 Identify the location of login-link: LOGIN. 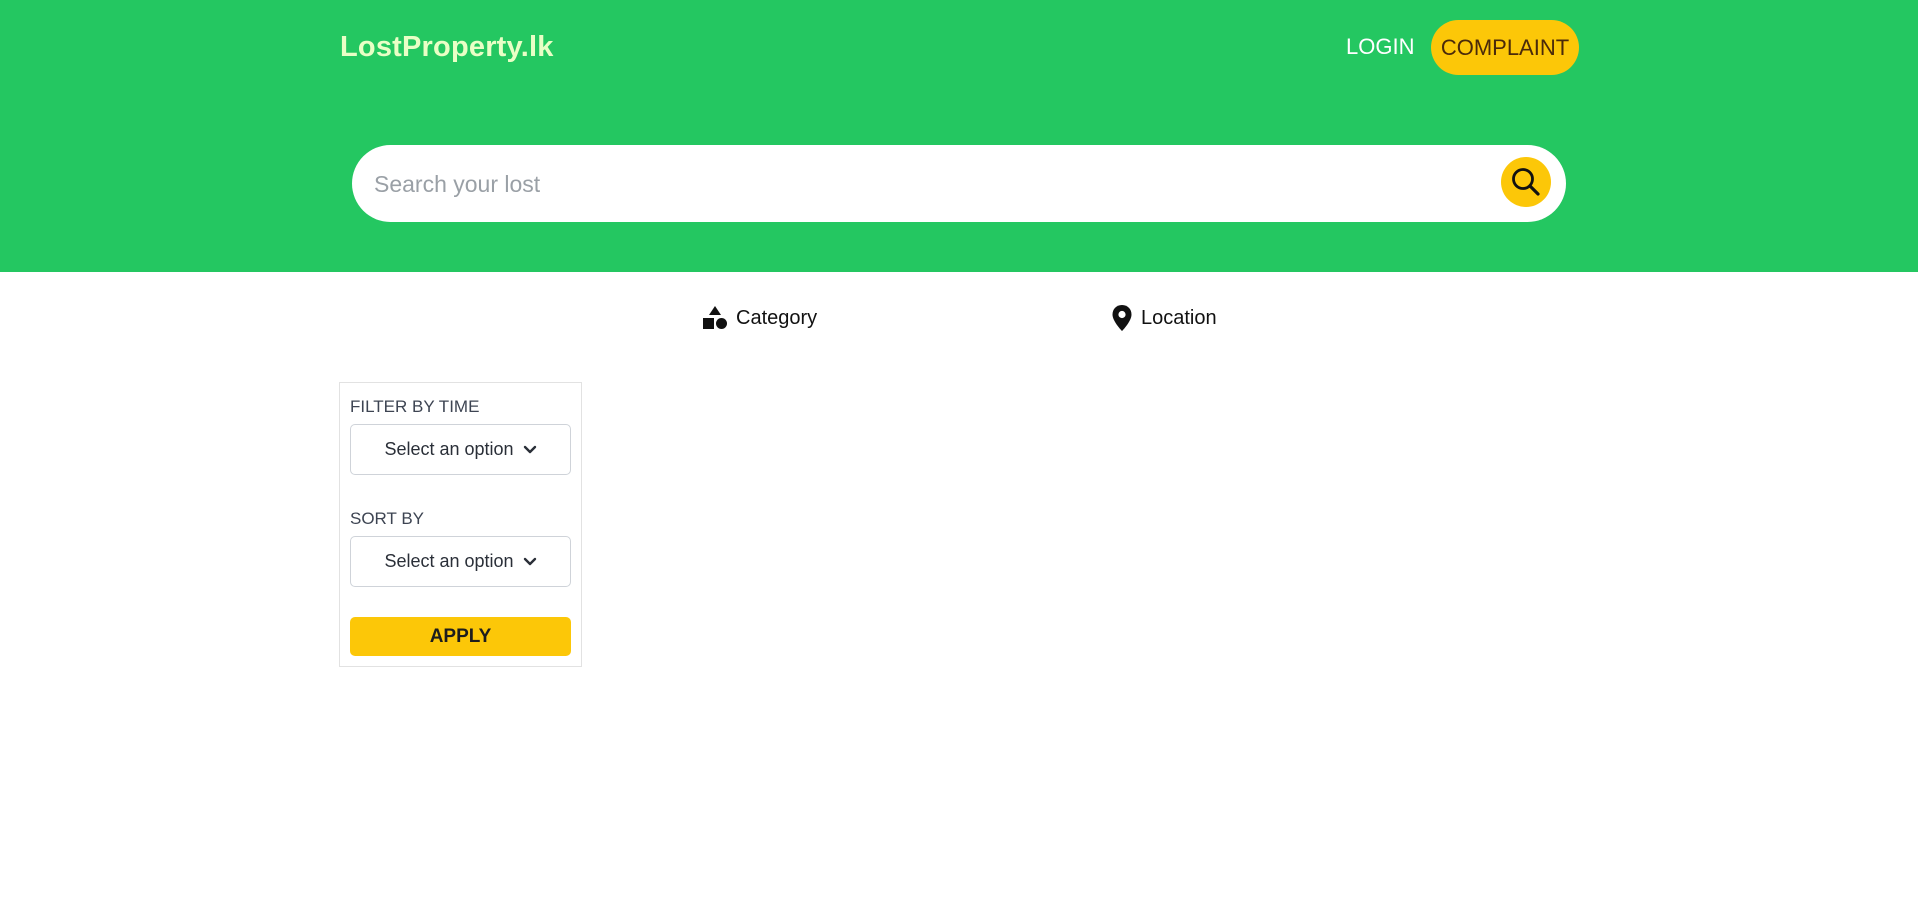
(1380, 47).